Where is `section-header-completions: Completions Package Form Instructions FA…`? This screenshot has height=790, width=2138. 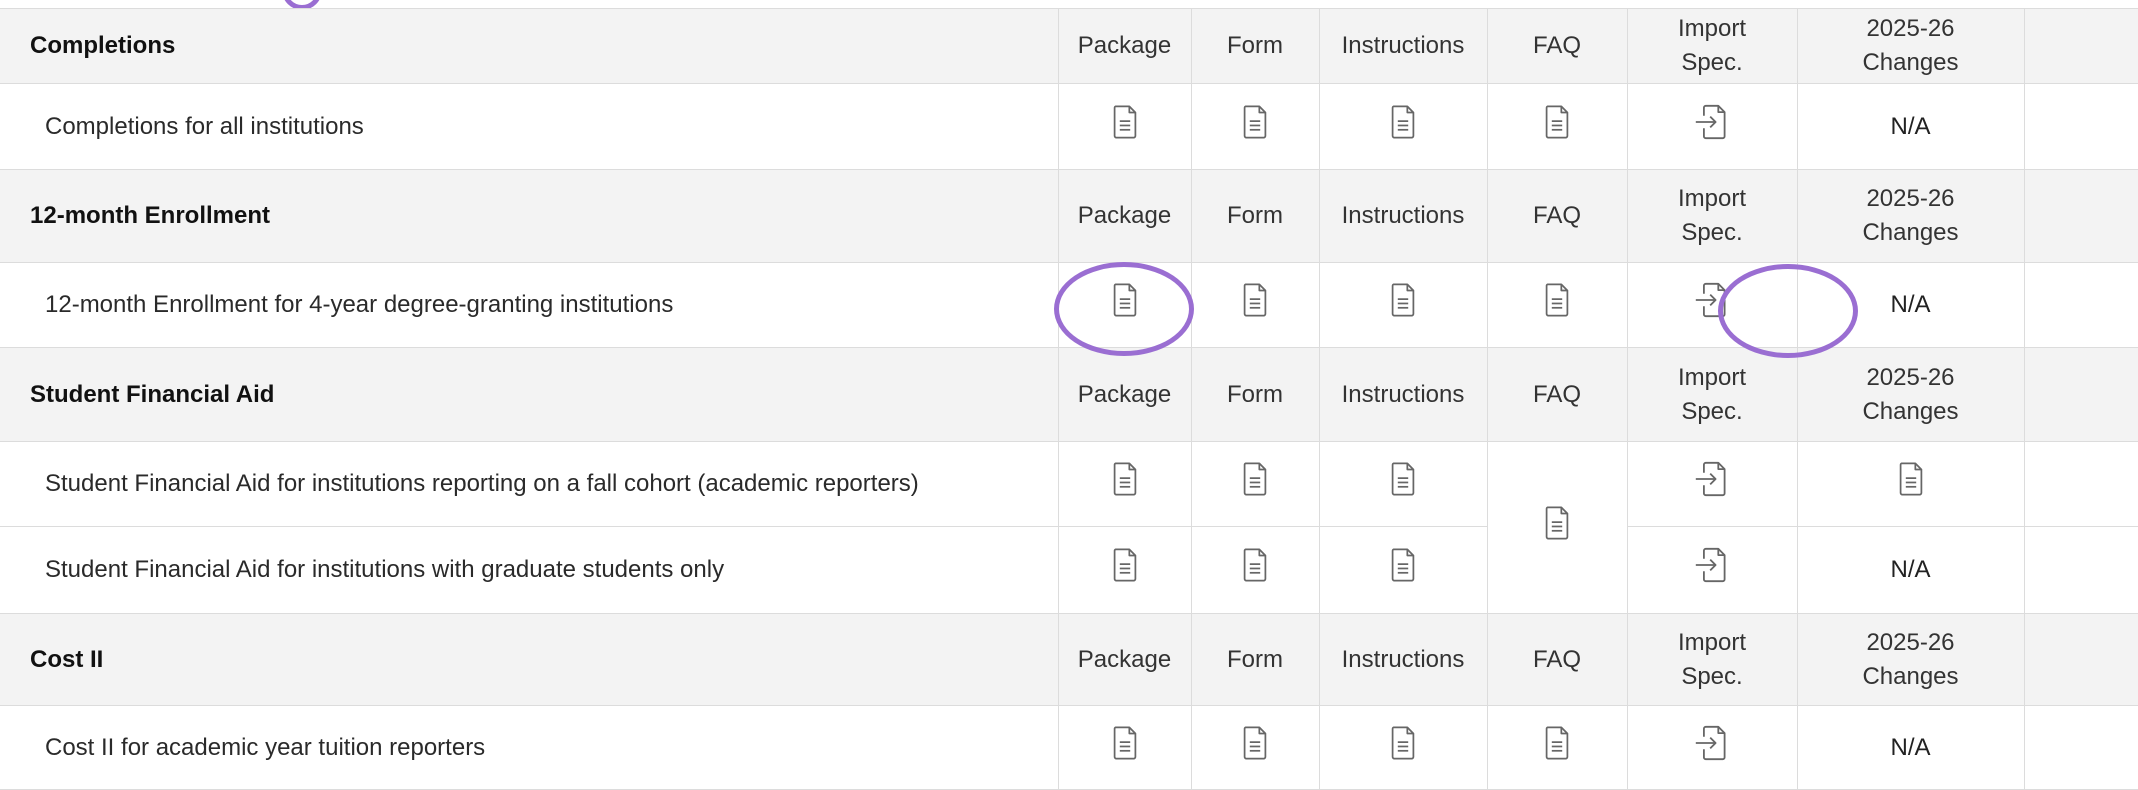 section-header-completions: Completions Package Form Instructions FA… is located at coordinates (1069, 46).